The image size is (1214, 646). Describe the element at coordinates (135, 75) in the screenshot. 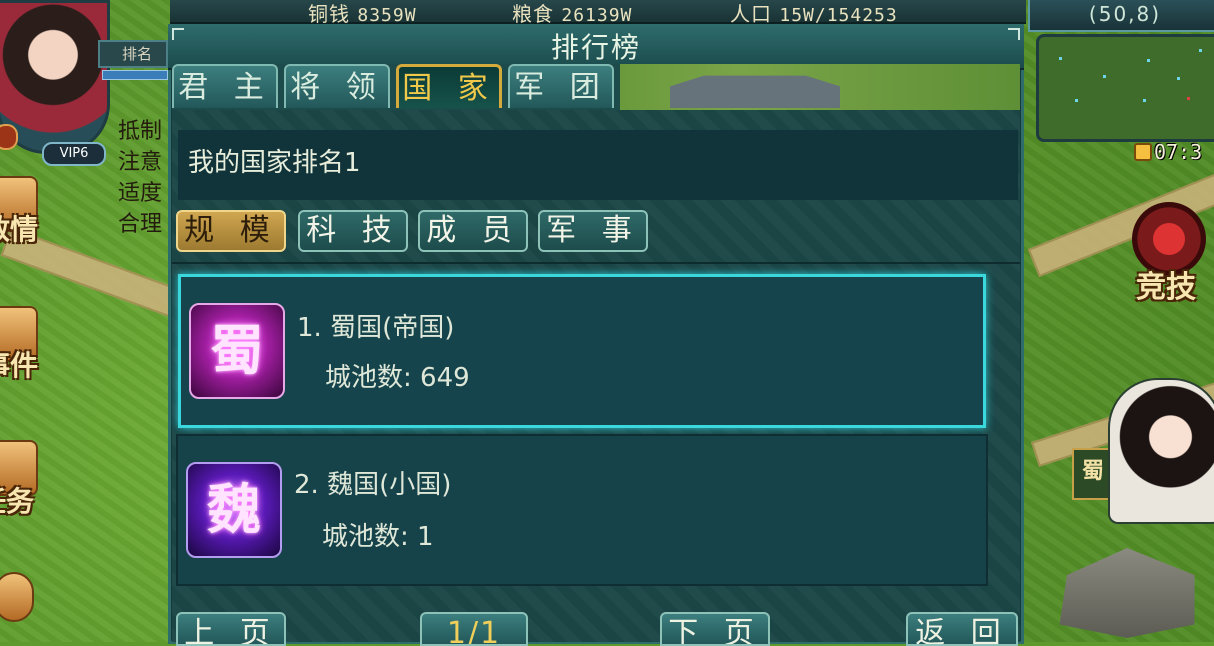

I see `rank-progress-bar` at that location.